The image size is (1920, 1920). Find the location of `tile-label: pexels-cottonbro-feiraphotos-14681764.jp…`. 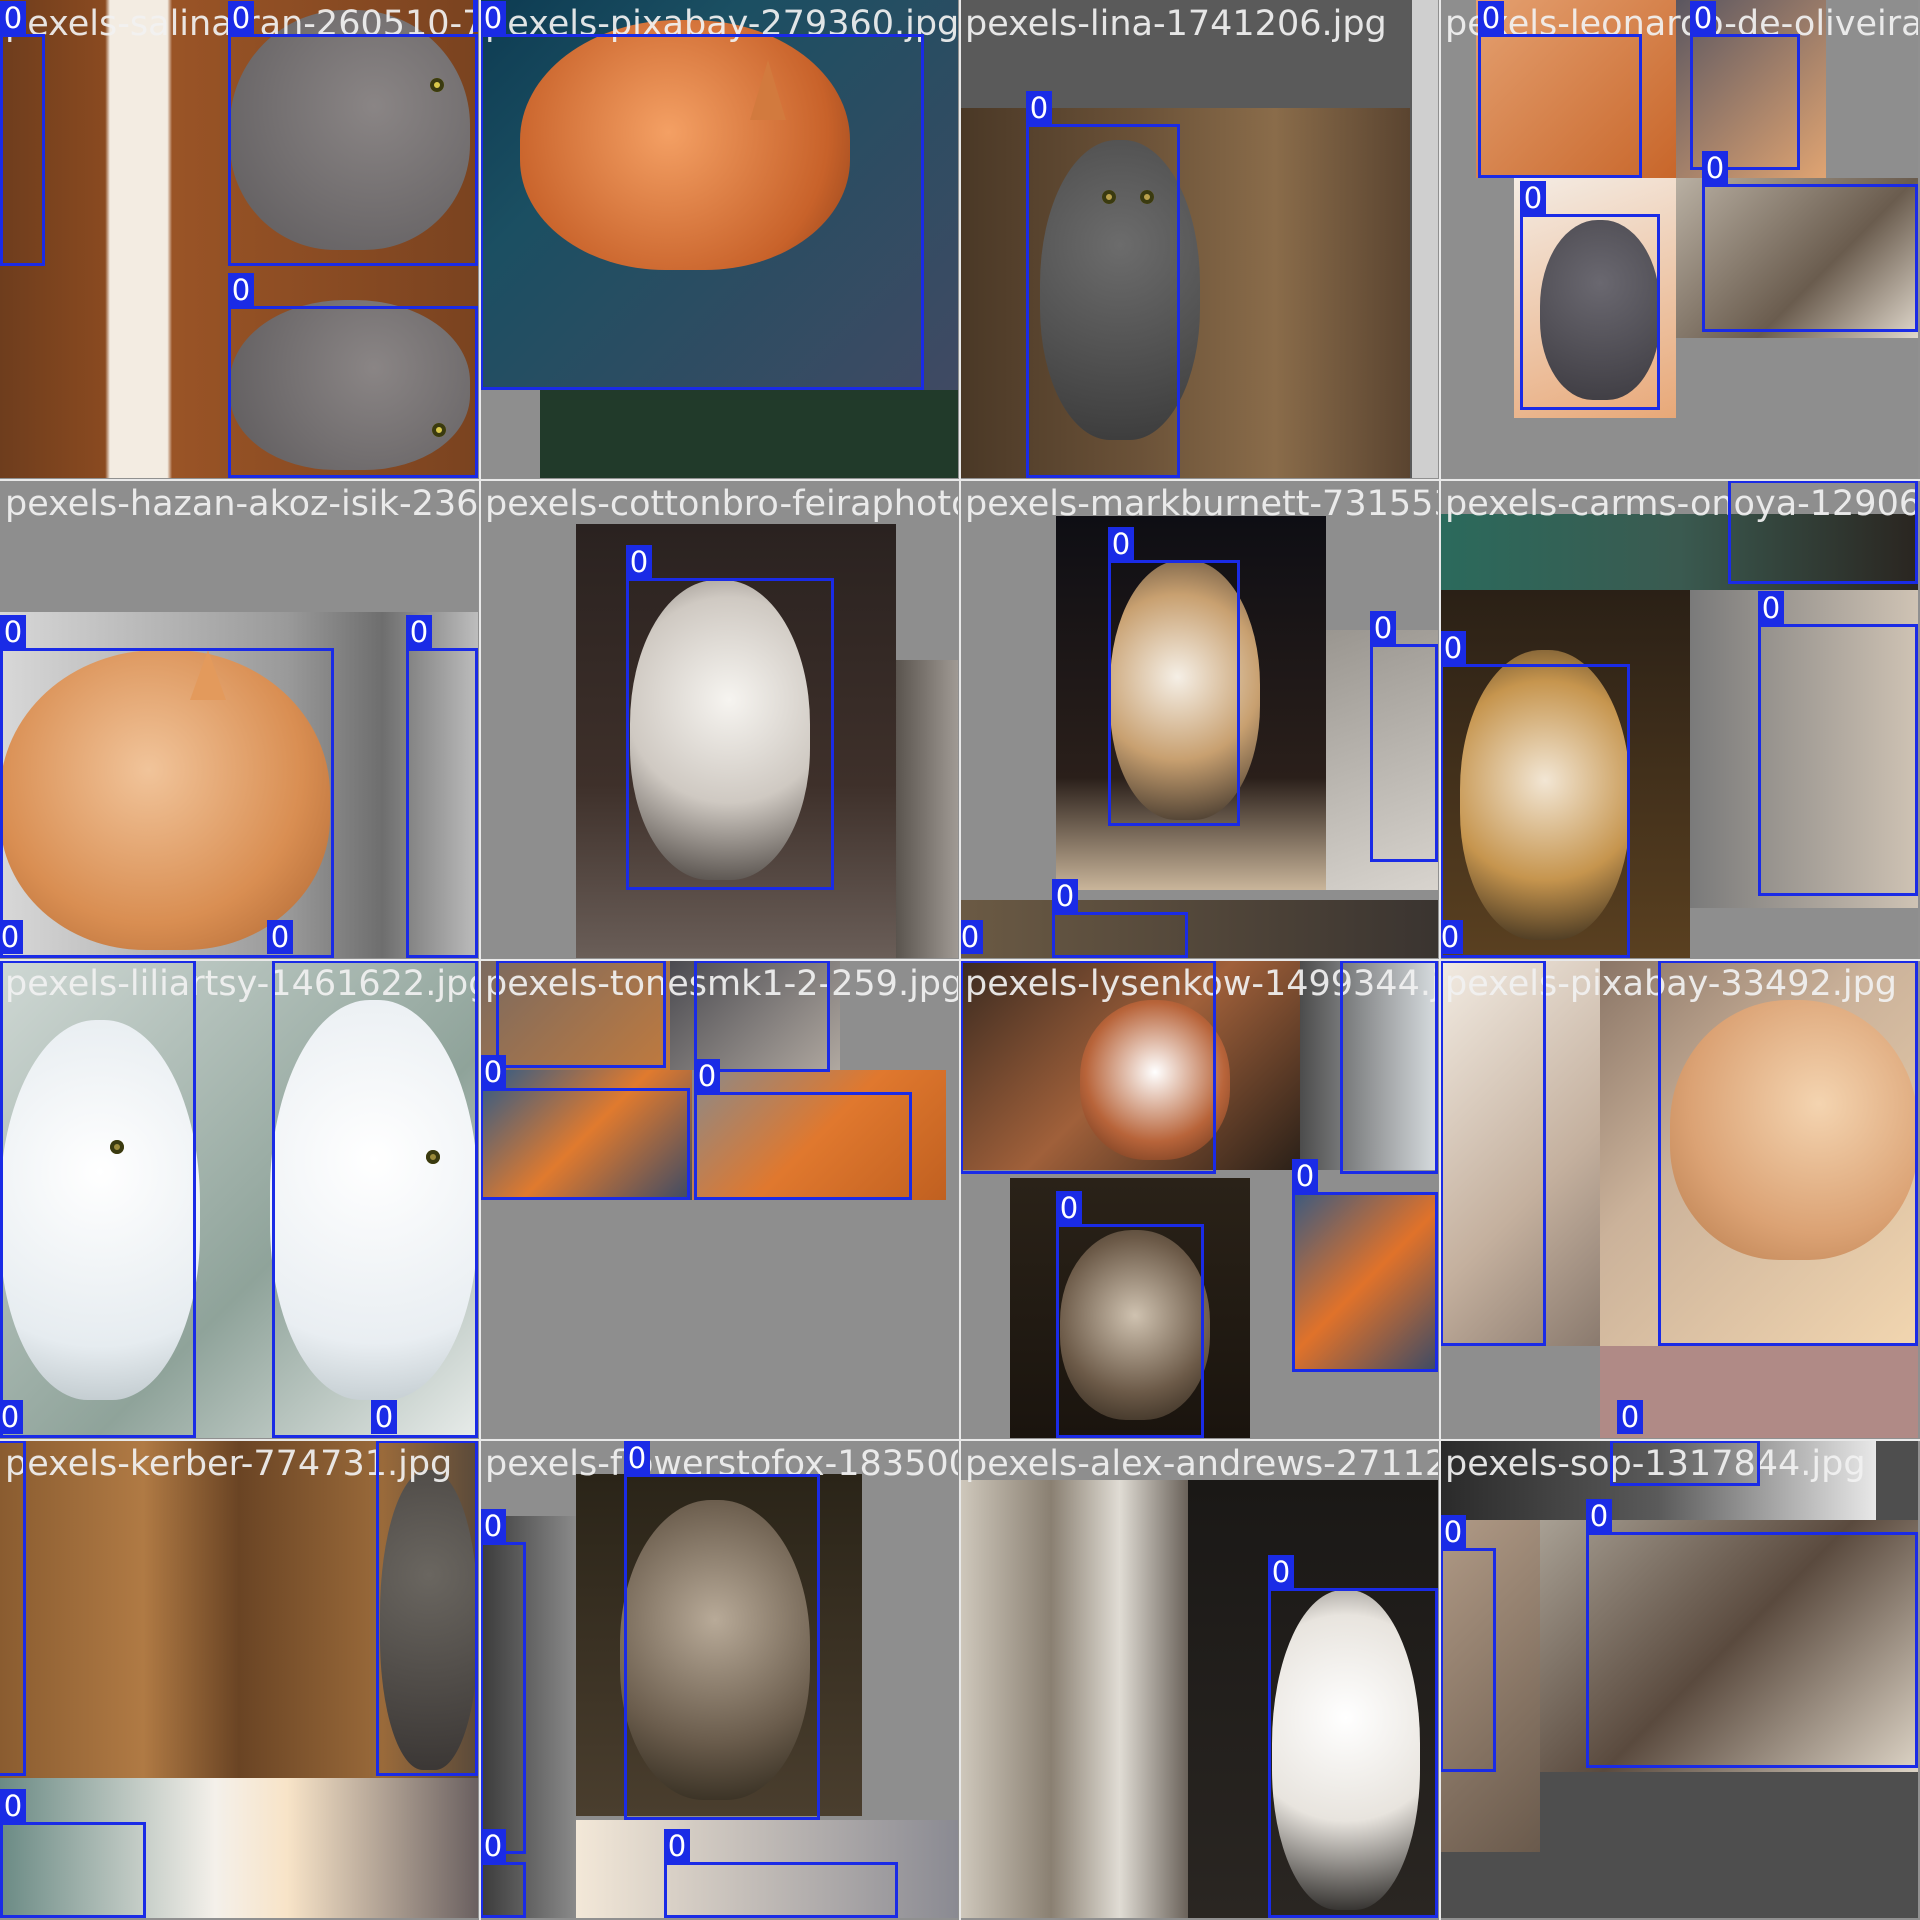

tile-label: pexels-cottonbro-feiraphotos-14681764.jp… is located at coordinates (721, 504).